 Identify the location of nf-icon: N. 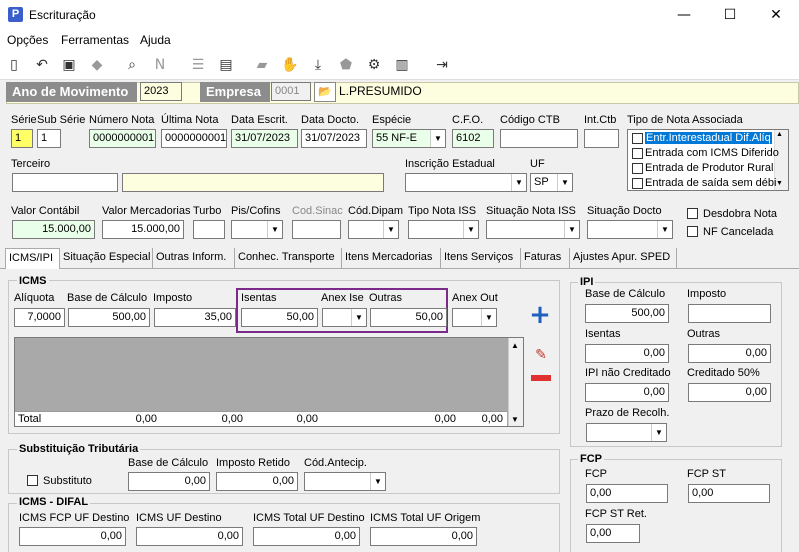
(160, 65).